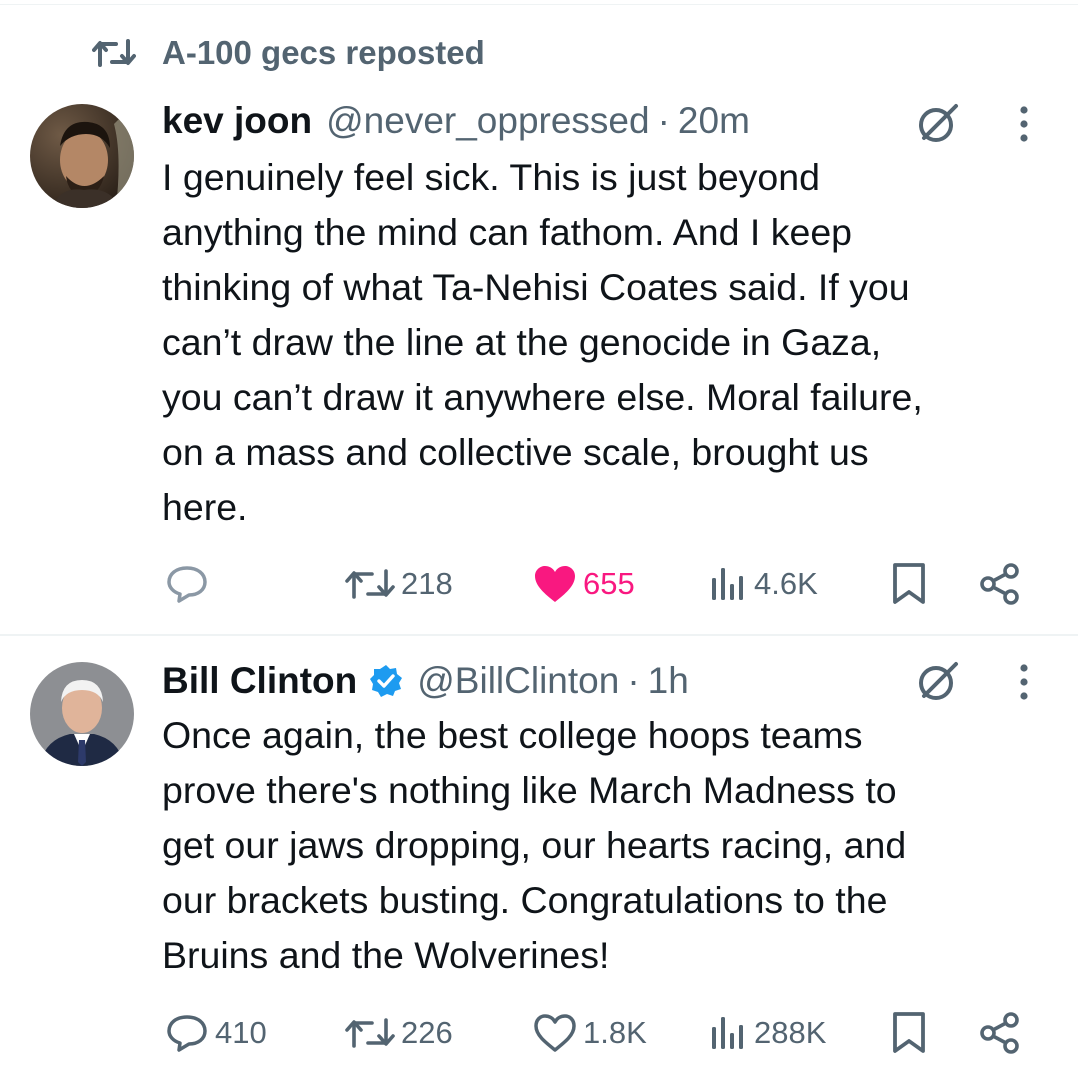 The height and width of the screenshot is (1081, 1078). I want to click on author-name: kev joon, so click(237, 121).